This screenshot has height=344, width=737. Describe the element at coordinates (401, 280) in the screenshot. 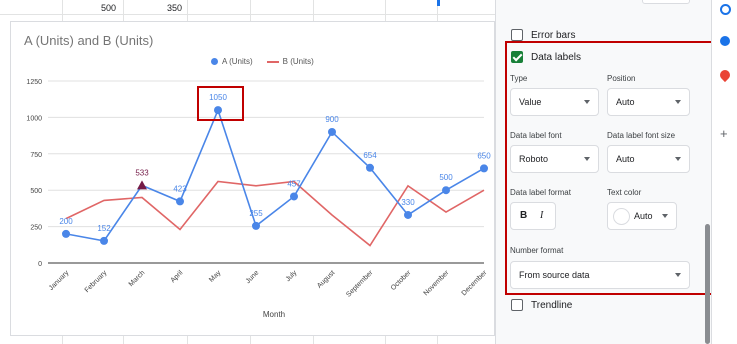

I see `x-tick-label: October` at that location.